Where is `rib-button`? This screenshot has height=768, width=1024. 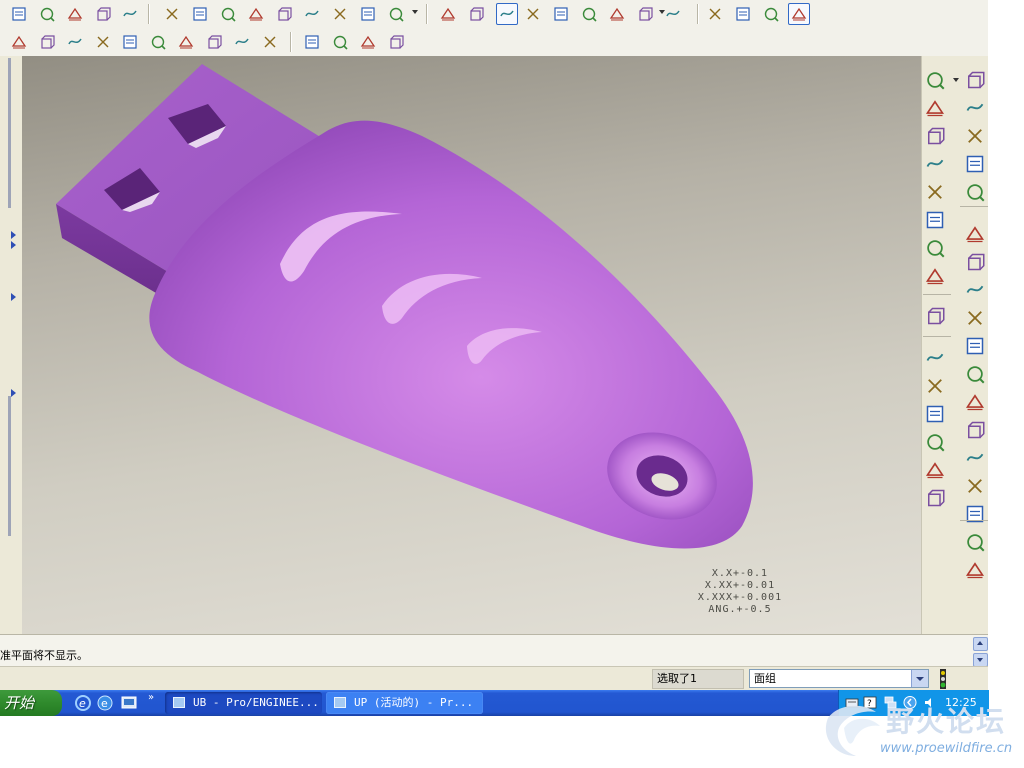 rib-button is located at coordinates (935, 414).